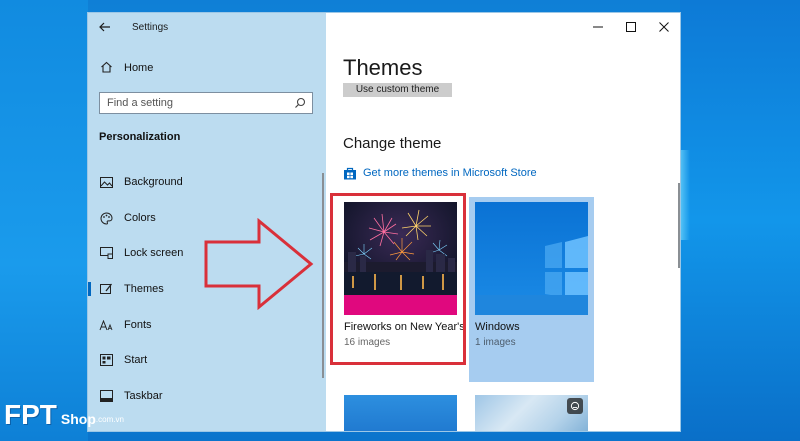  I want to click on back-button, so click(105, 27).